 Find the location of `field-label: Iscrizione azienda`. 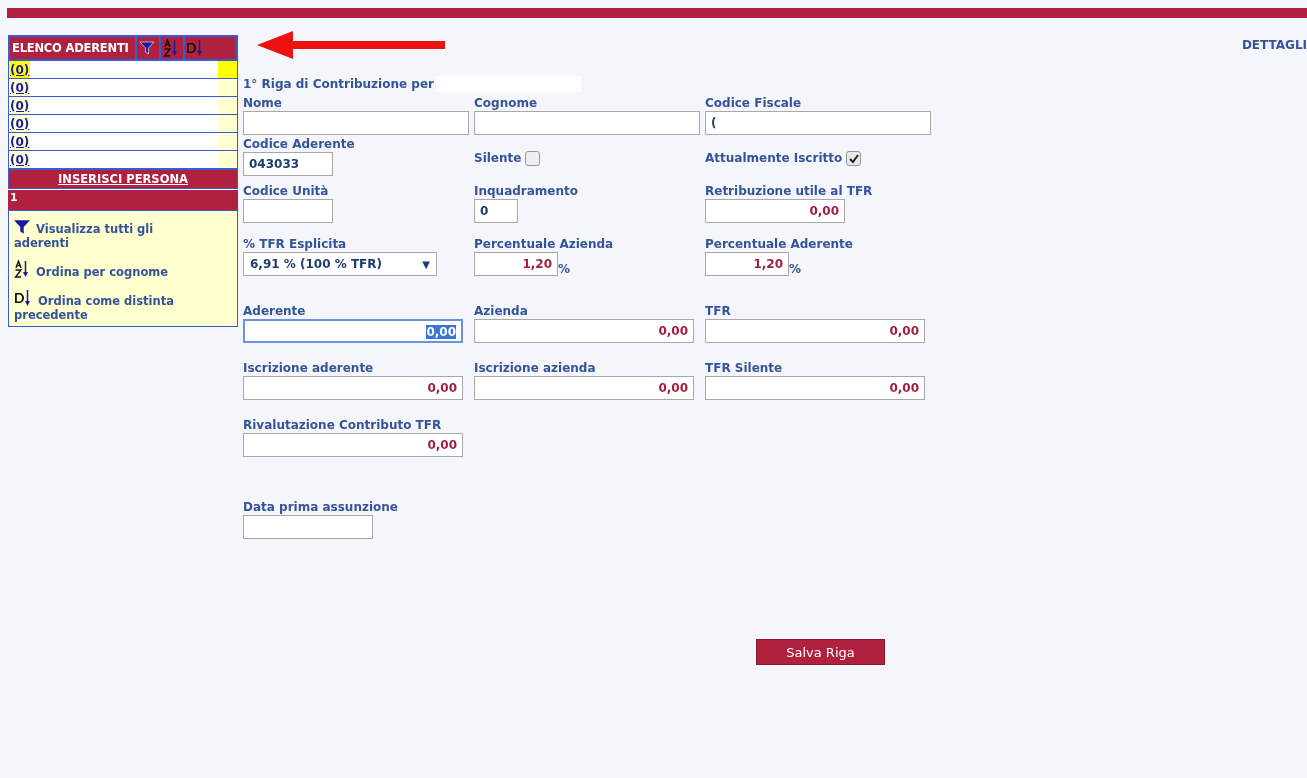

field-label: Iscrizione azienda is located at coordinates (535, 368).